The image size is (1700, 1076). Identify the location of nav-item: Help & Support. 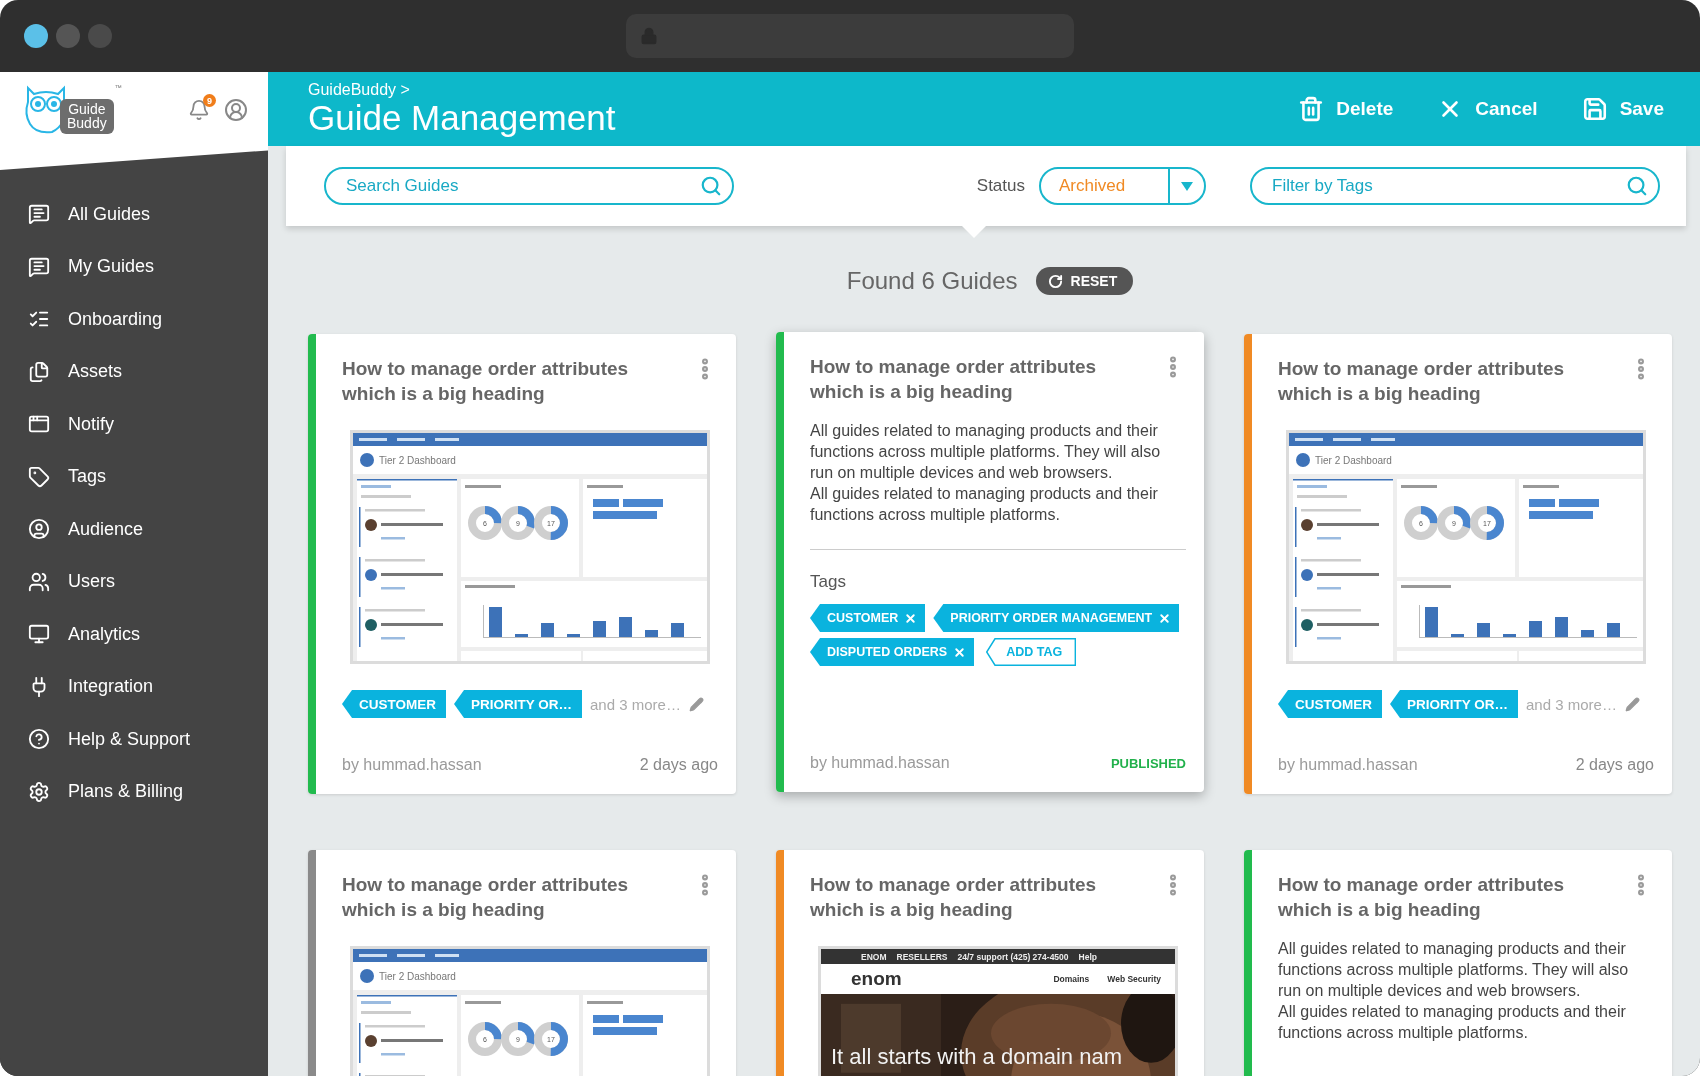
(134, 739).